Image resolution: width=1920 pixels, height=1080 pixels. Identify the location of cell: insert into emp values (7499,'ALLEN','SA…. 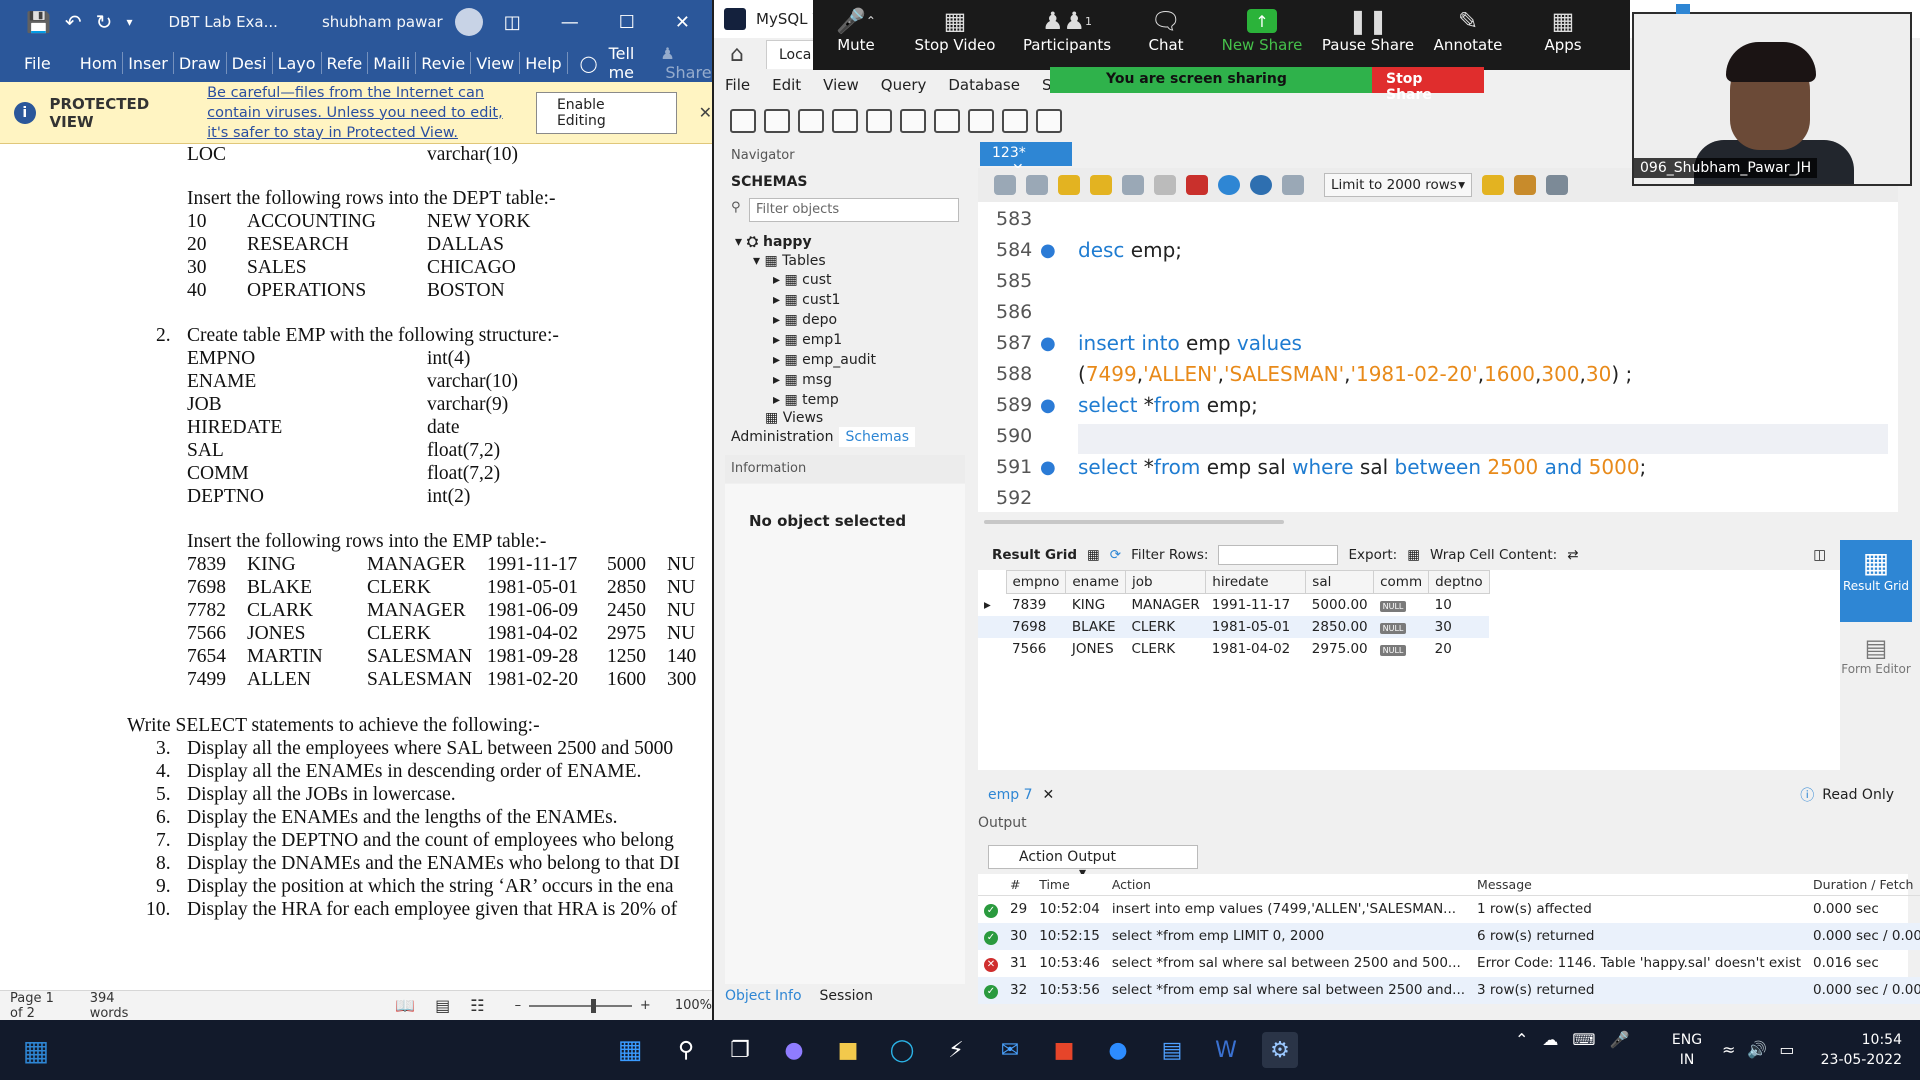
(1288, 909).